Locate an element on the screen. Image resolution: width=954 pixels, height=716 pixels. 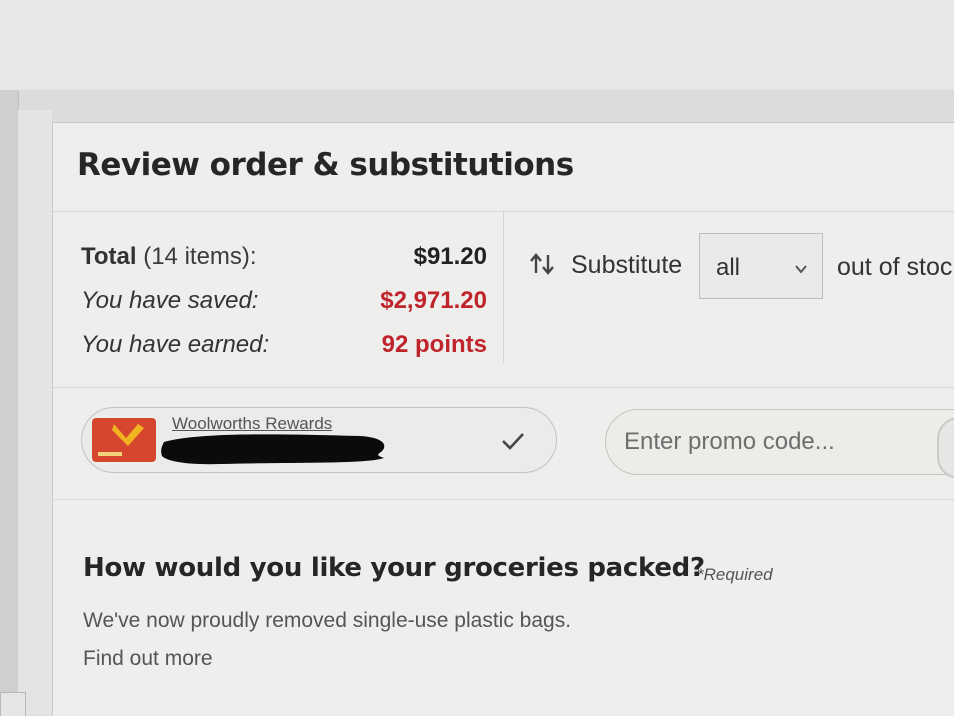
substitute-suffix: out of stoc is located at coordinates (895, 267).